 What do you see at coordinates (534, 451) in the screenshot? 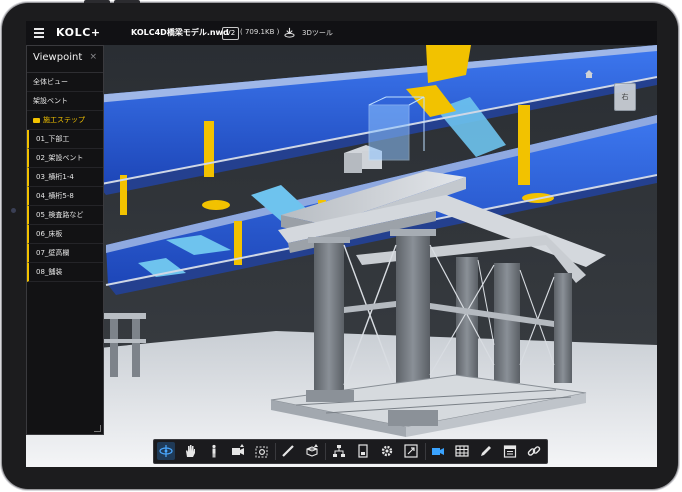
I see `link-icon` at bounding box center [534, 451].